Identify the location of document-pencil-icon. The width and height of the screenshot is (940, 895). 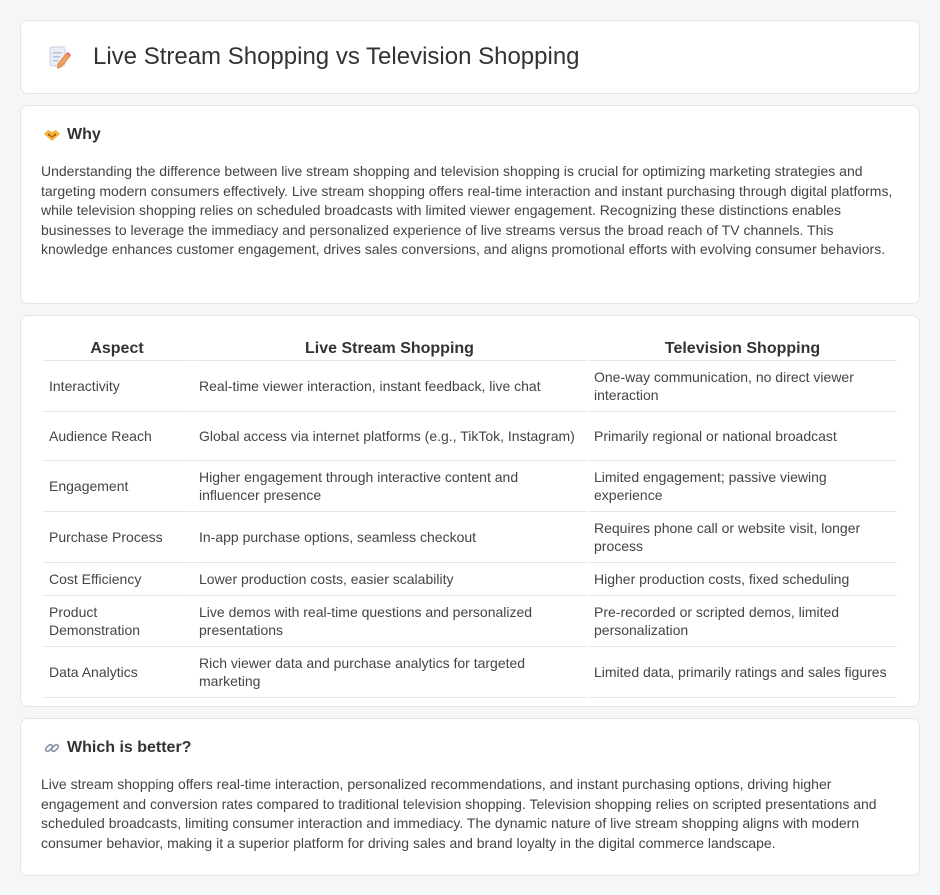
(59, 57).